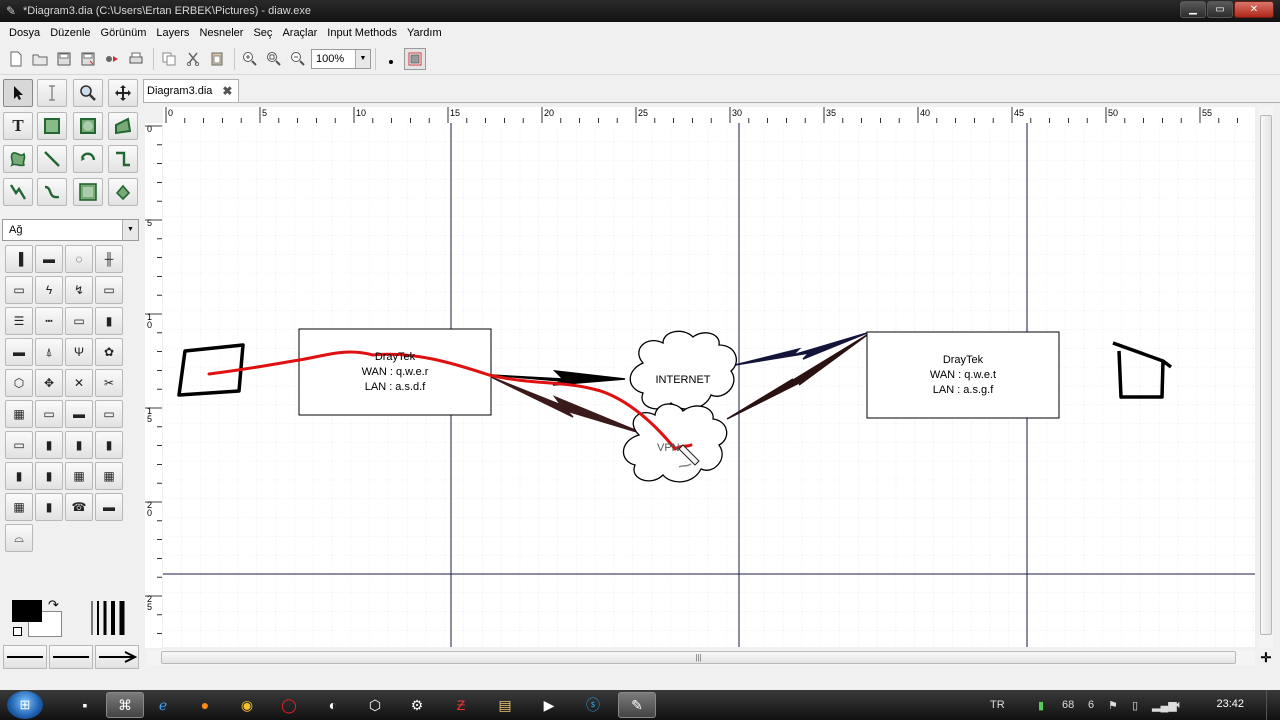 The image size is (1280, 720). I want to click on polygon-tool-icon, so click(123, 126).